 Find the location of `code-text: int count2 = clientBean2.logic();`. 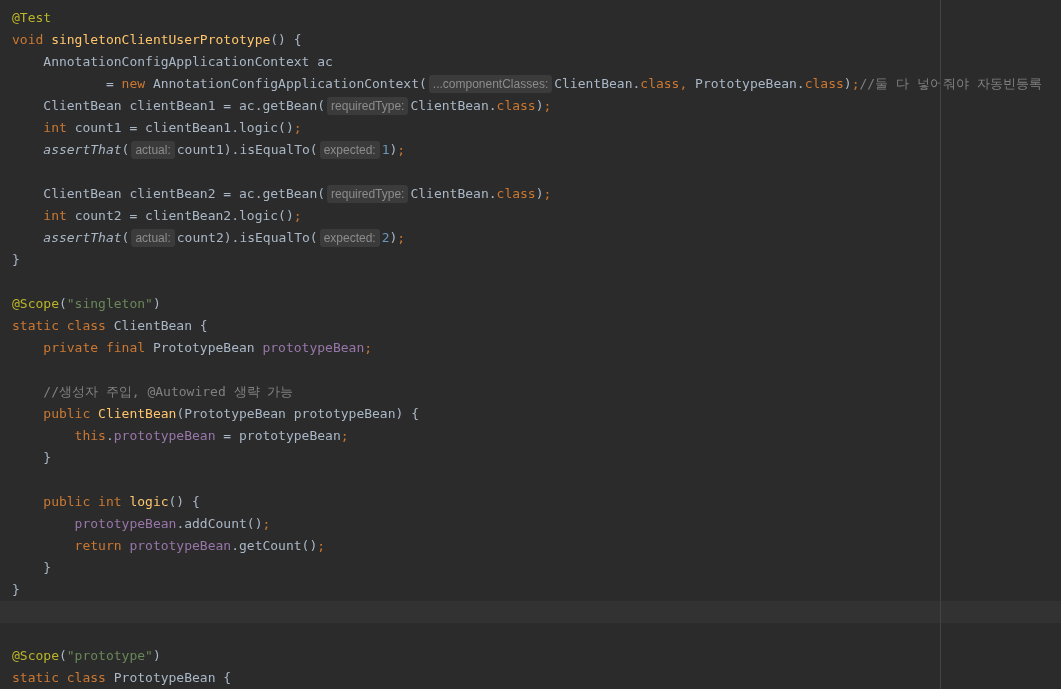

code-text: int count2 = clientBean2.logic(); is located at coordinates (172, 216).